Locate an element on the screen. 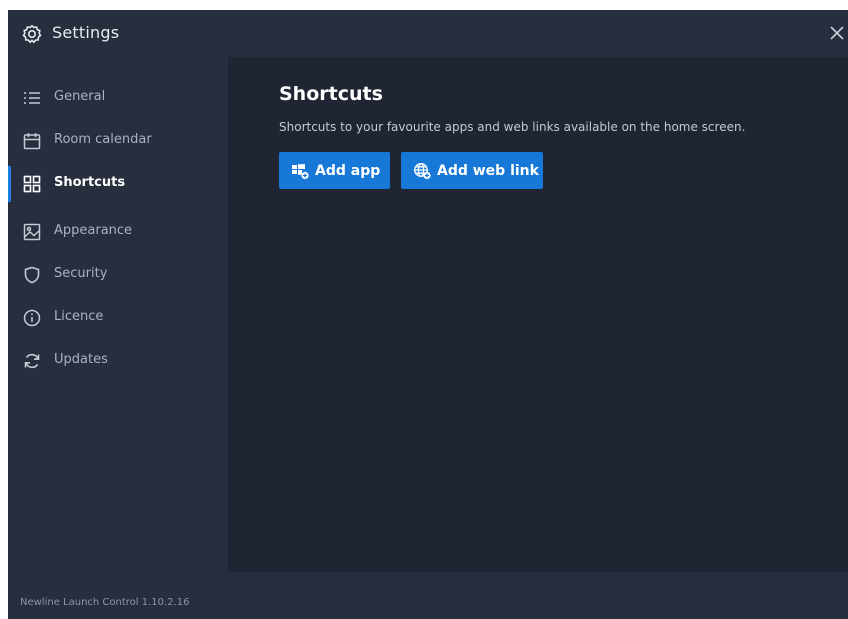 The image size is (848, 619). add-web-link-icon is located at coordinates (422, 171).